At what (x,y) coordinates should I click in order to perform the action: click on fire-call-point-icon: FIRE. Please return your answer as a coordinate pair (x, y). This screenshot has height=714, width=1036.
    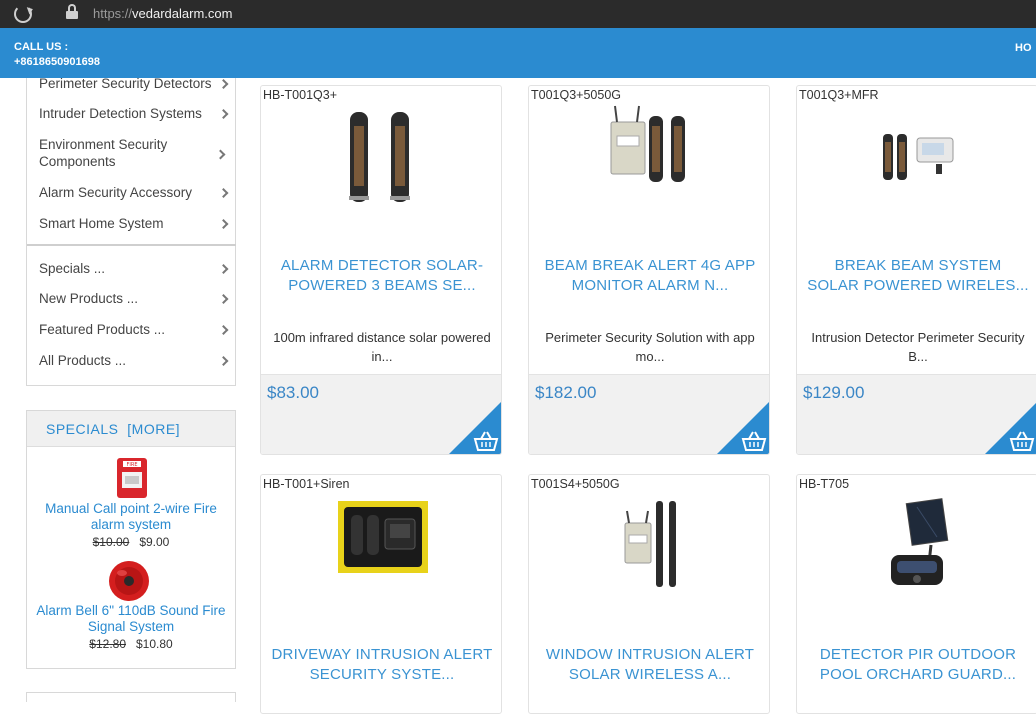
    Looking at the image, I should click on (132, 478).